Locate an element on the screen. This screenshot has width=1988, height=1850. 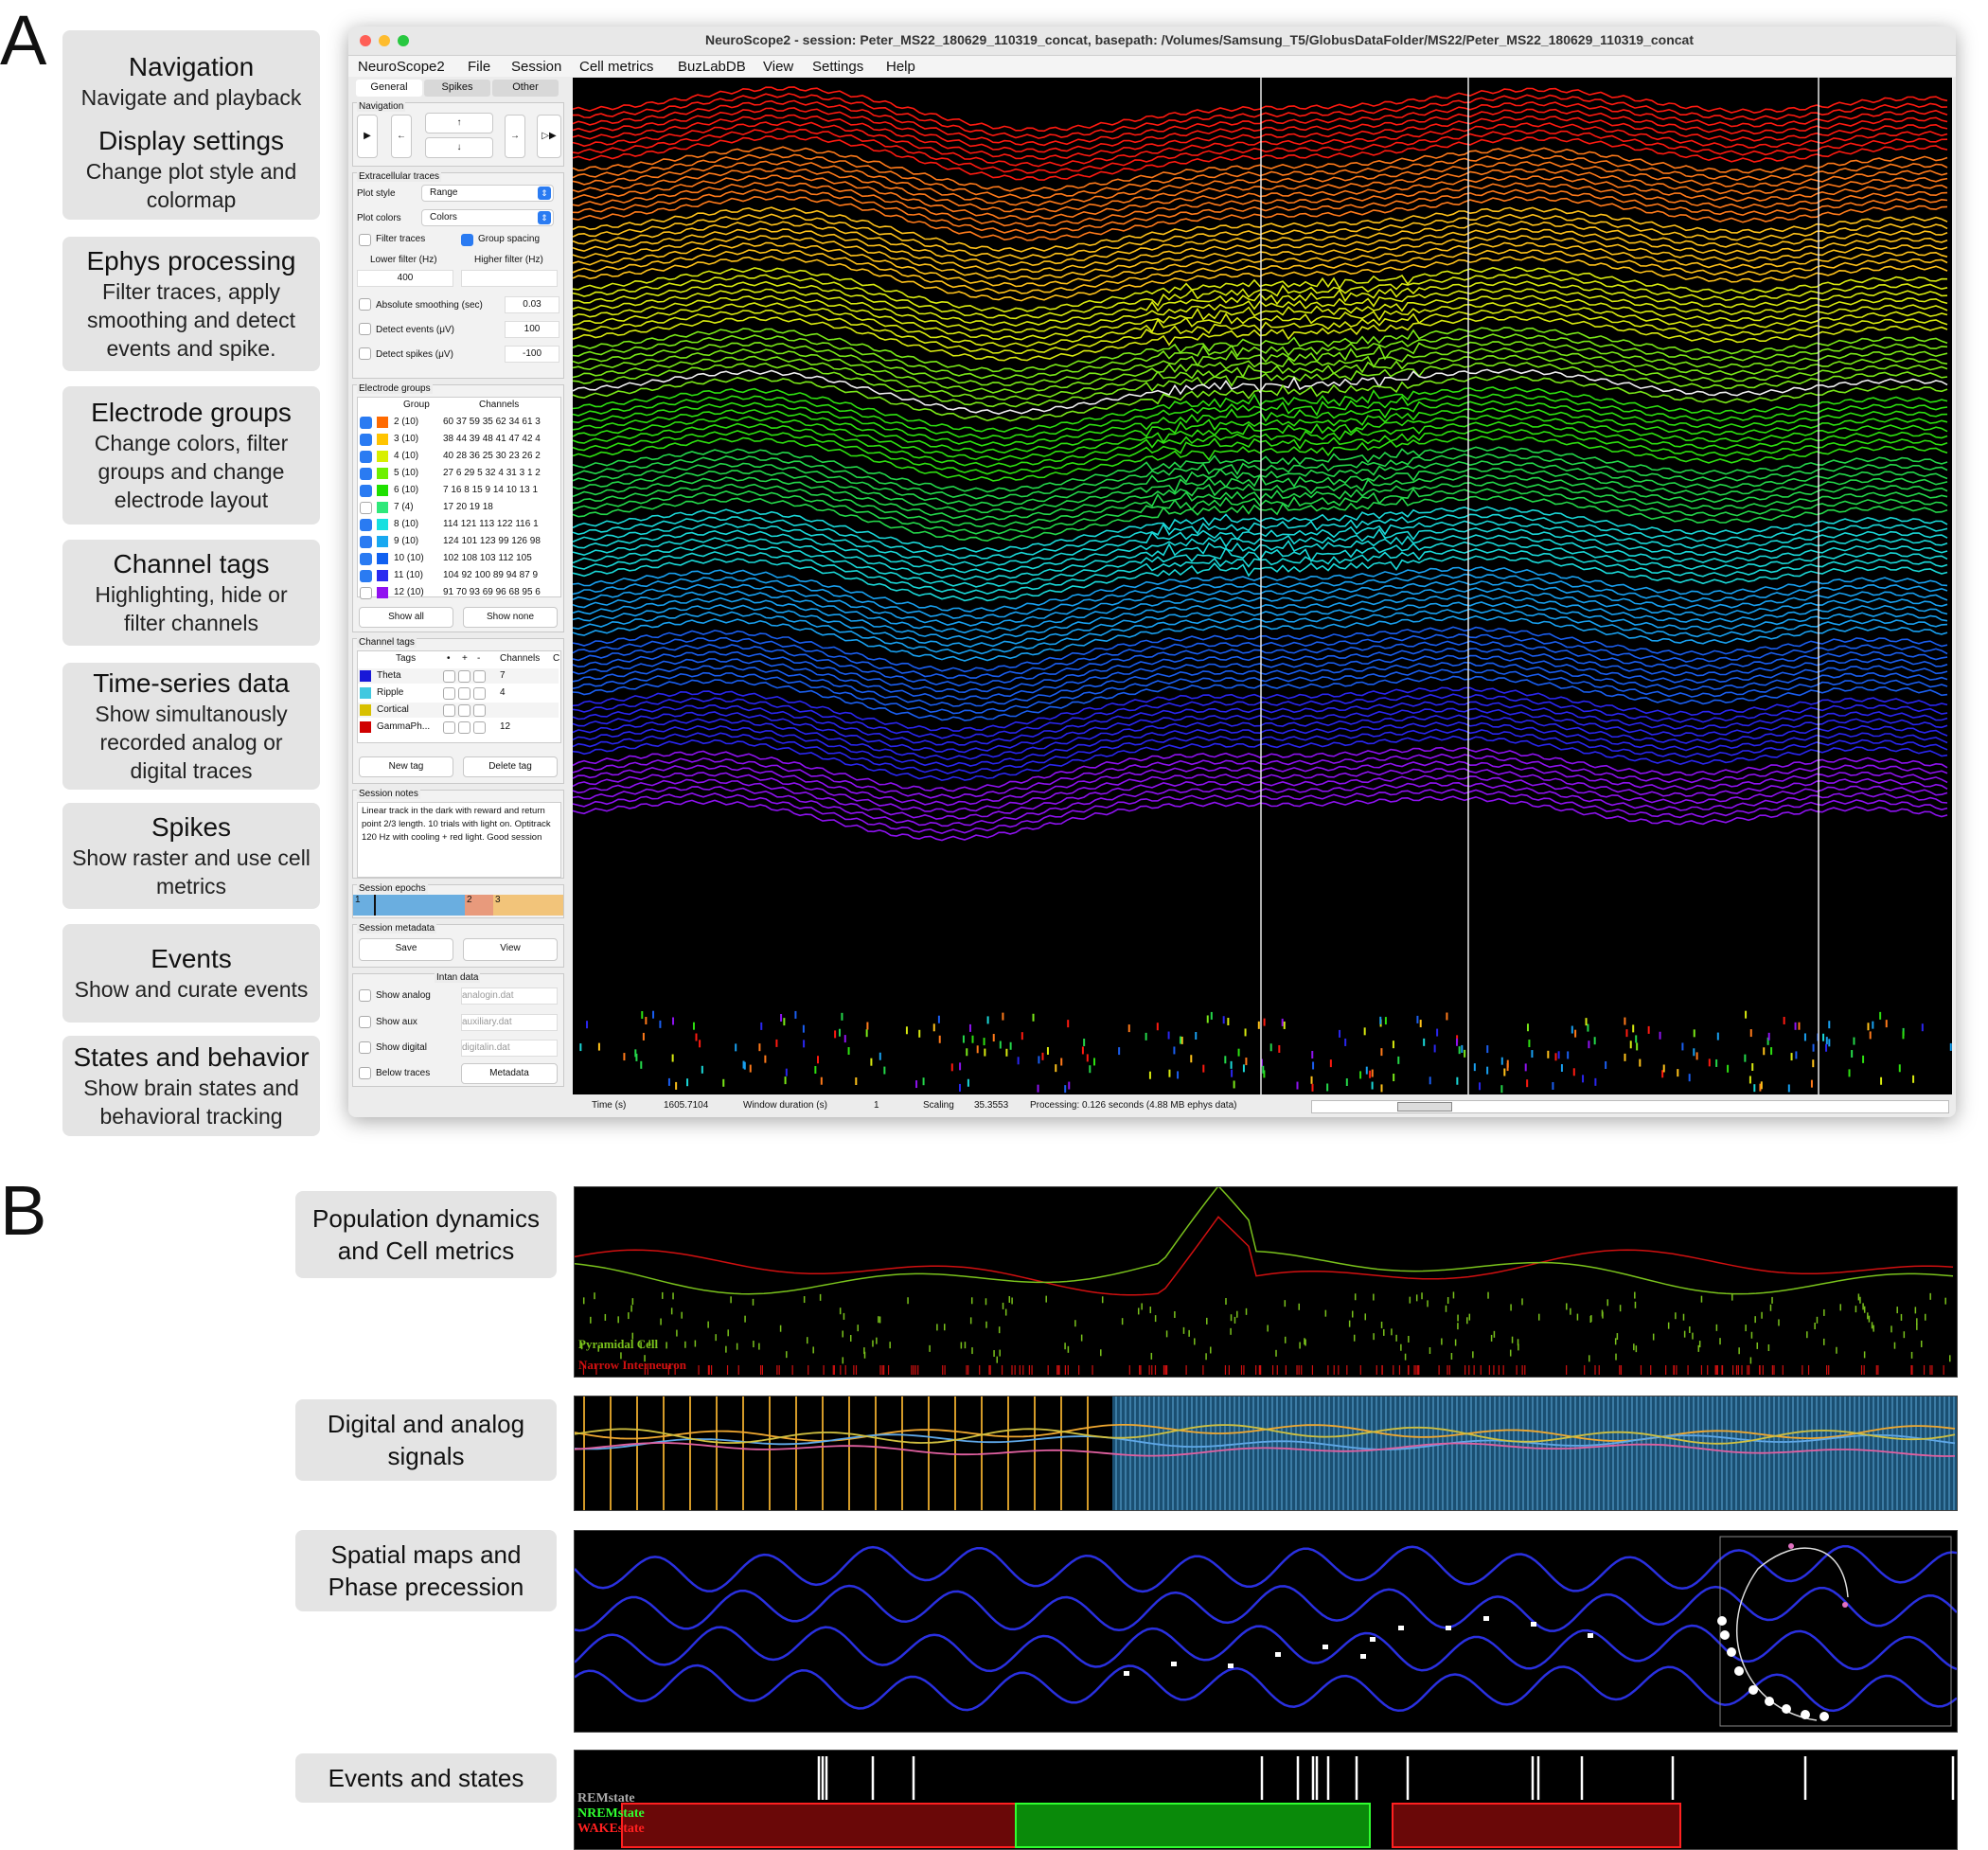
absolute-smoothing-checkbox is located at coordinates (365, 304).